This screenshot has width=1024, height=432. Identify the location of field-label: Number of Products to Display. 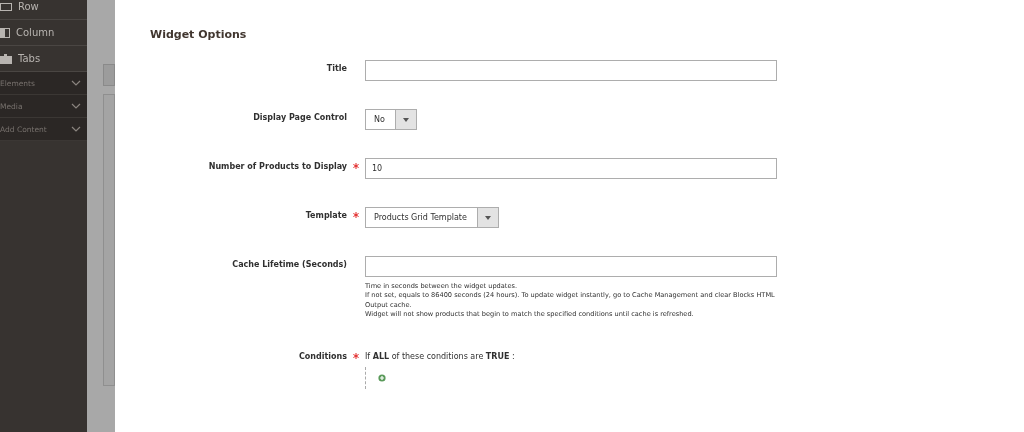
(277, 167).